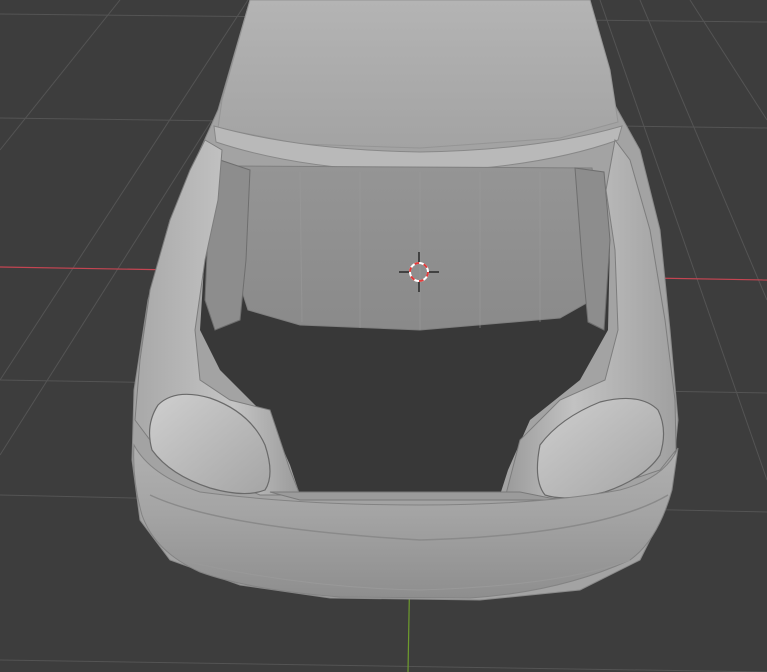 The height and width of the screenshot is (672, 767). I want to click on hood-front-edge, so click(415, 496).